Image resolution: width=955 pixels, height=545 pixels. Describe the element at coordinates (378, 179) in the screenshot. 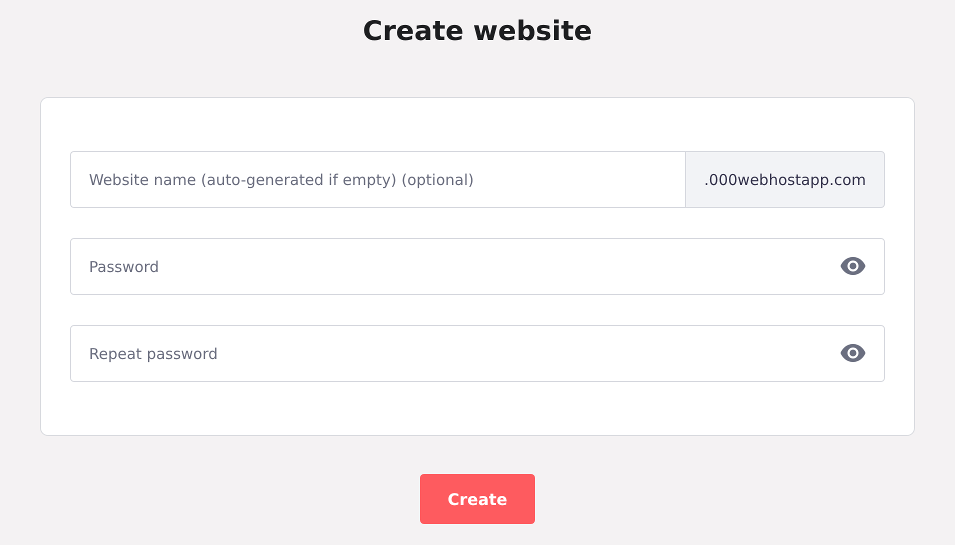

I see `website-name-field: Website name (auto-generated if empty) (optional)` at that location.